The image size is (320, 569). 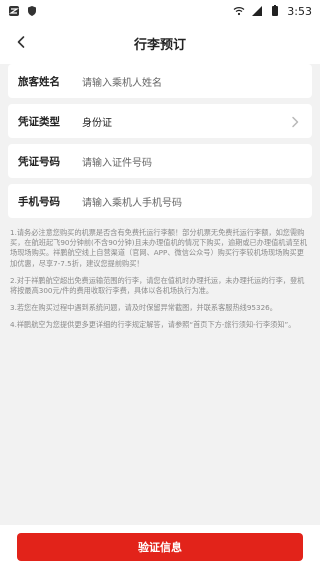 I want to click on field-label: 旅客姓名, so click(x=39, y=81).